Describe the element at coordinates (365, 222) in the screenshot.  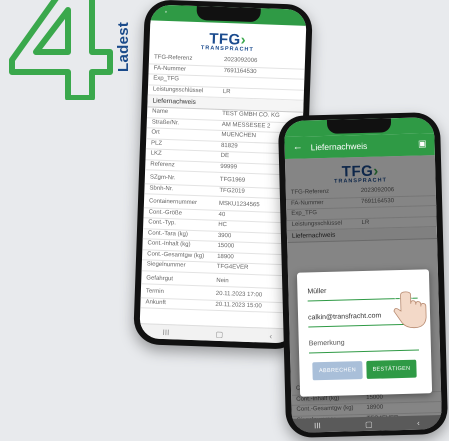
I see `info-value: LR` at that location.